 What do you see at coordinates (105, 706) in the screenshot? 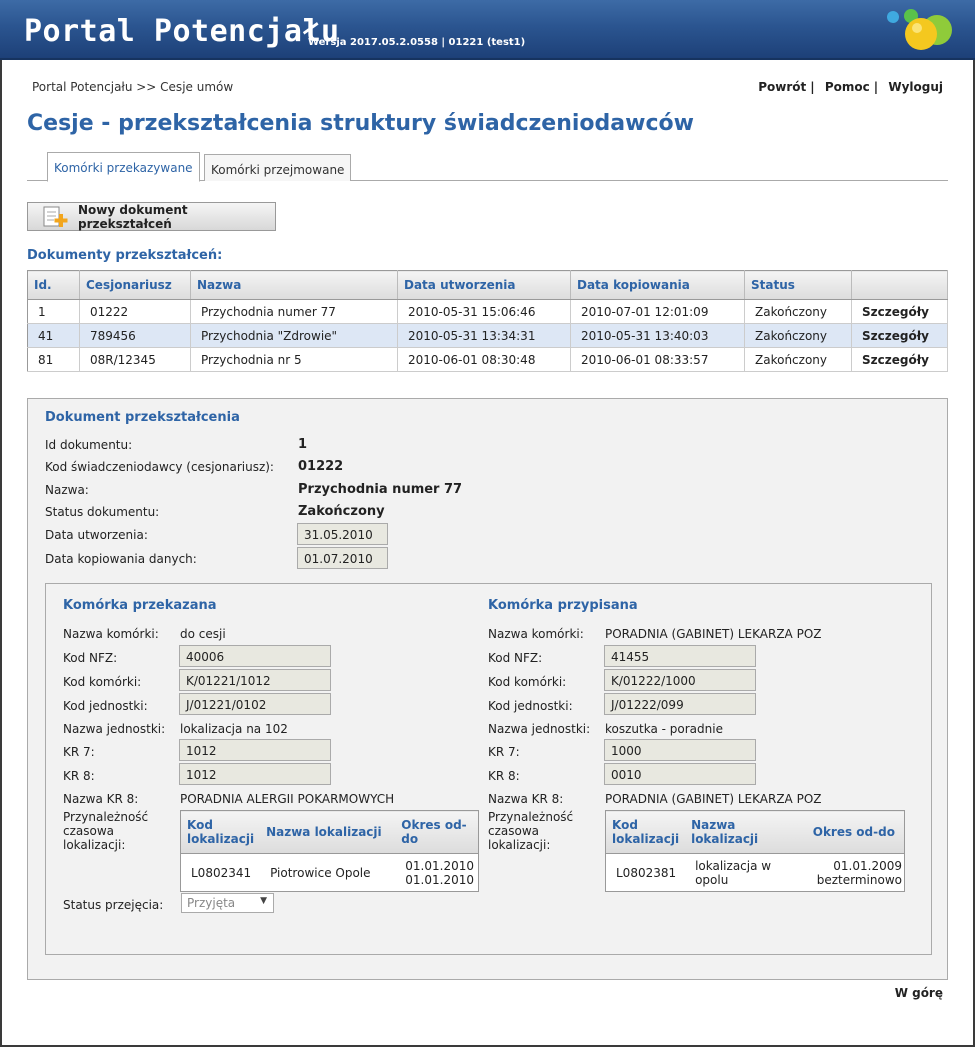
I see `left-jedn-label: Kod jednostki:` at bounding box center [105, 706].